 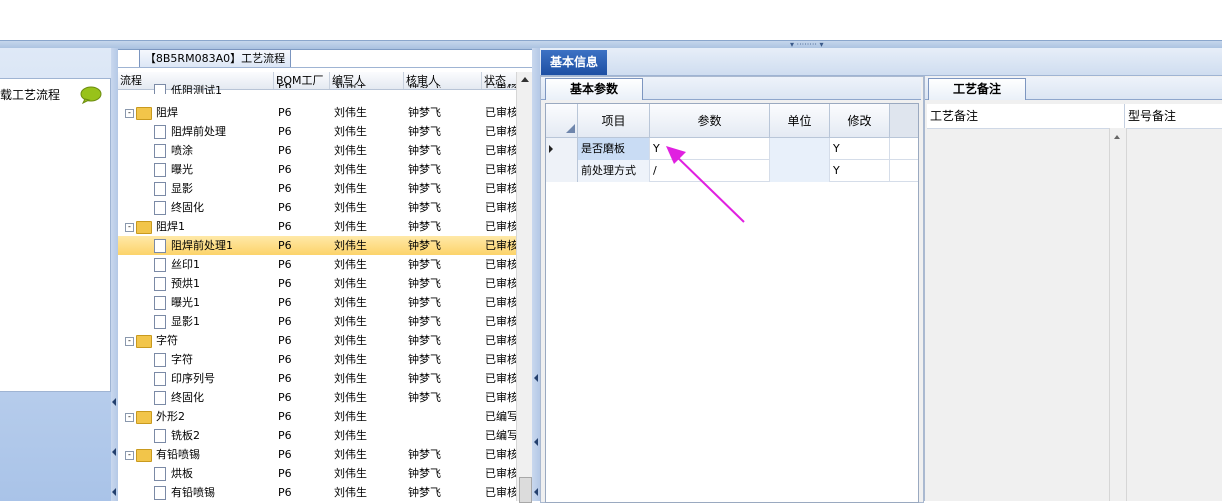 What do you see at coordinates (114, 274) in the screenshot?
I see `left-splitter` at bounding box center [114, 274].